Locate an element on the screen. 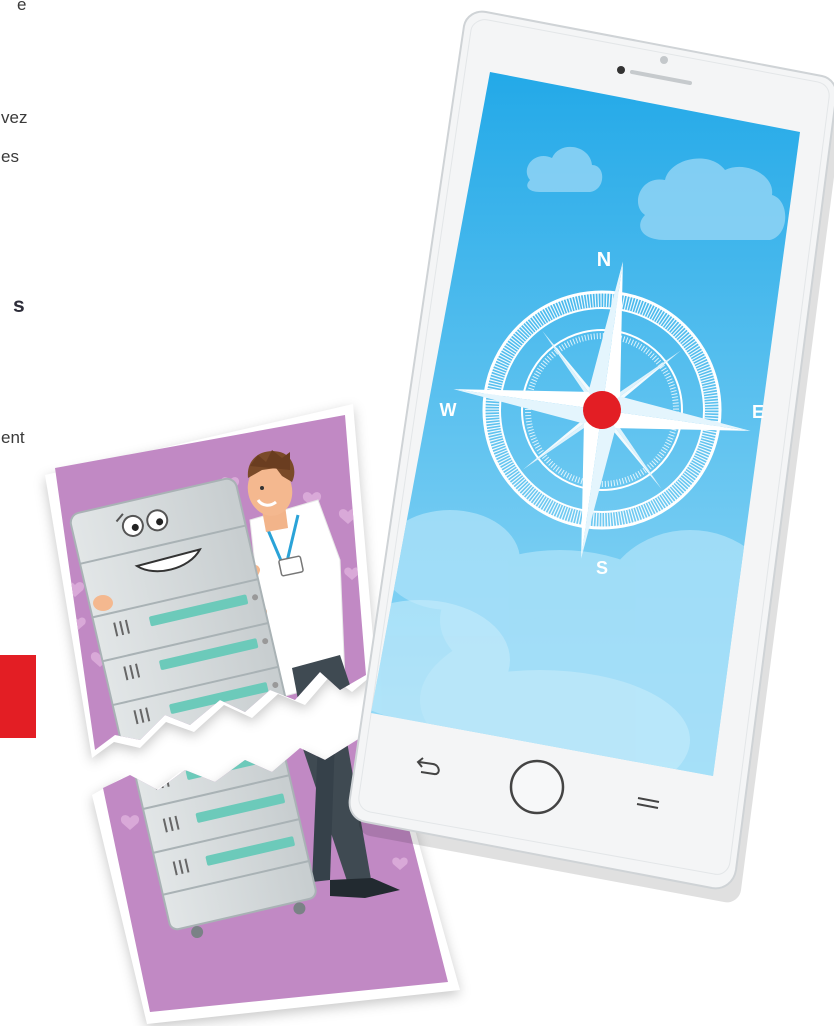  compass-west-label: W is located at coordinates (448, 410).